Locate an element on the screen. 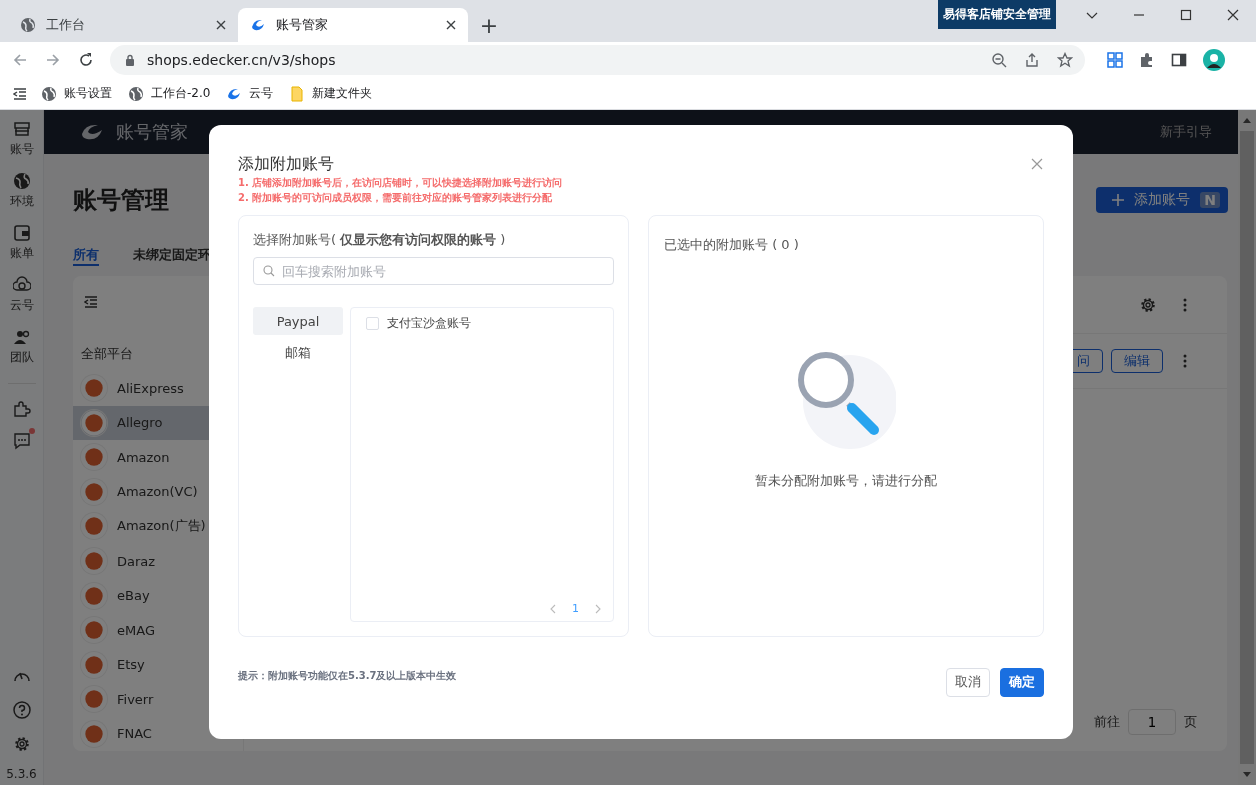 This screenshot has height=785, width=1256. rail-item: 团队 is located at coordinates (21, 354).